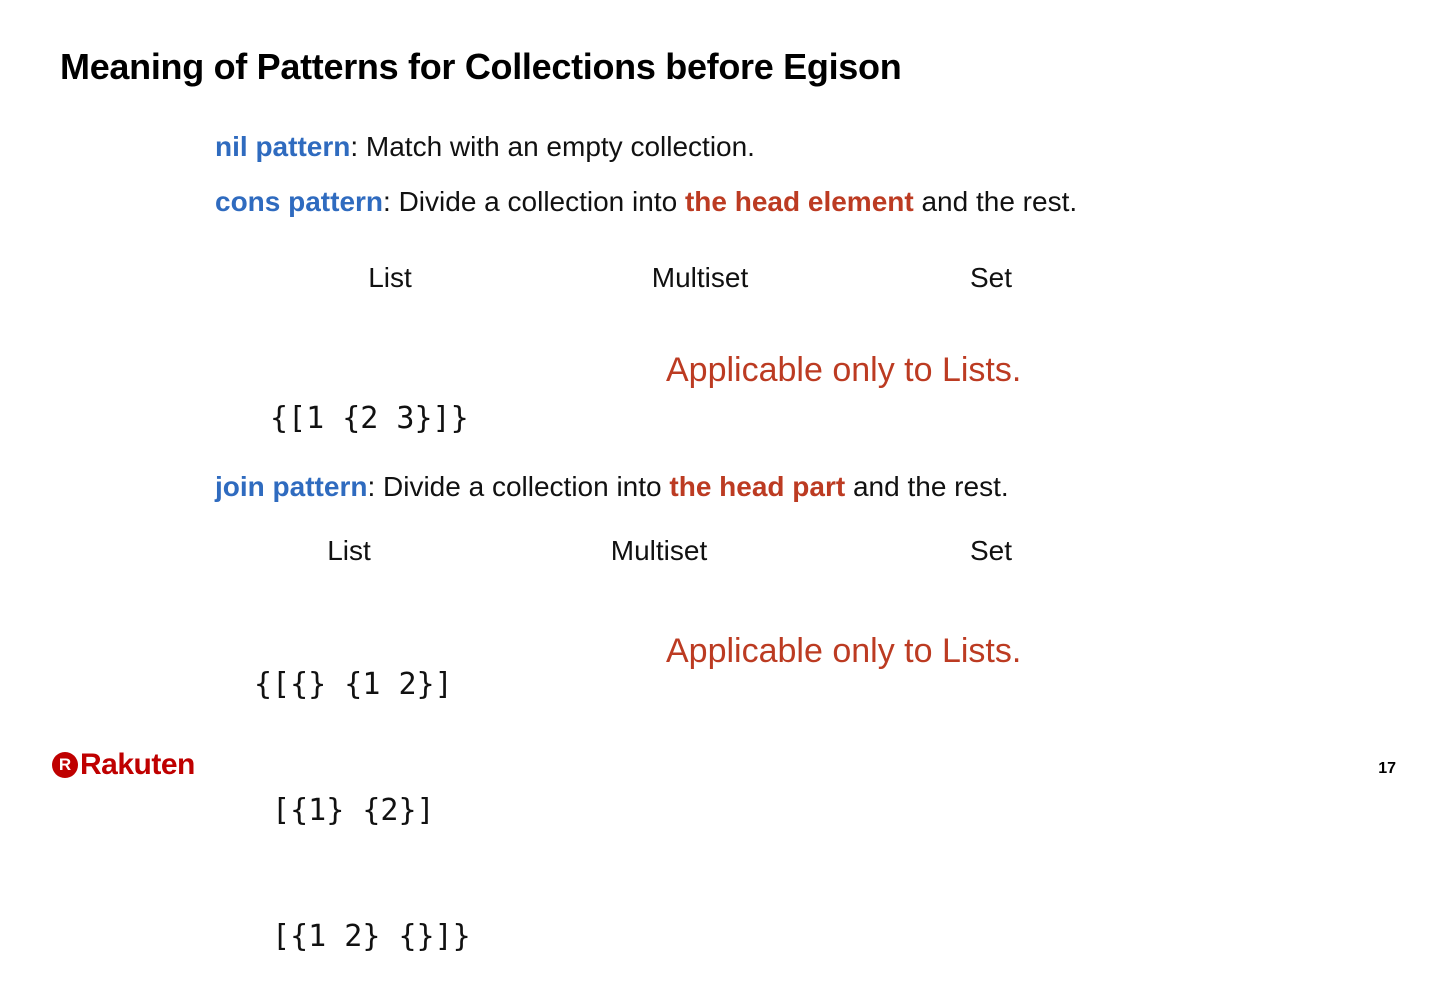 The height and width of the screenshot is (1000, 1440). I want to click on join-column-list: List, so click(349, 550).